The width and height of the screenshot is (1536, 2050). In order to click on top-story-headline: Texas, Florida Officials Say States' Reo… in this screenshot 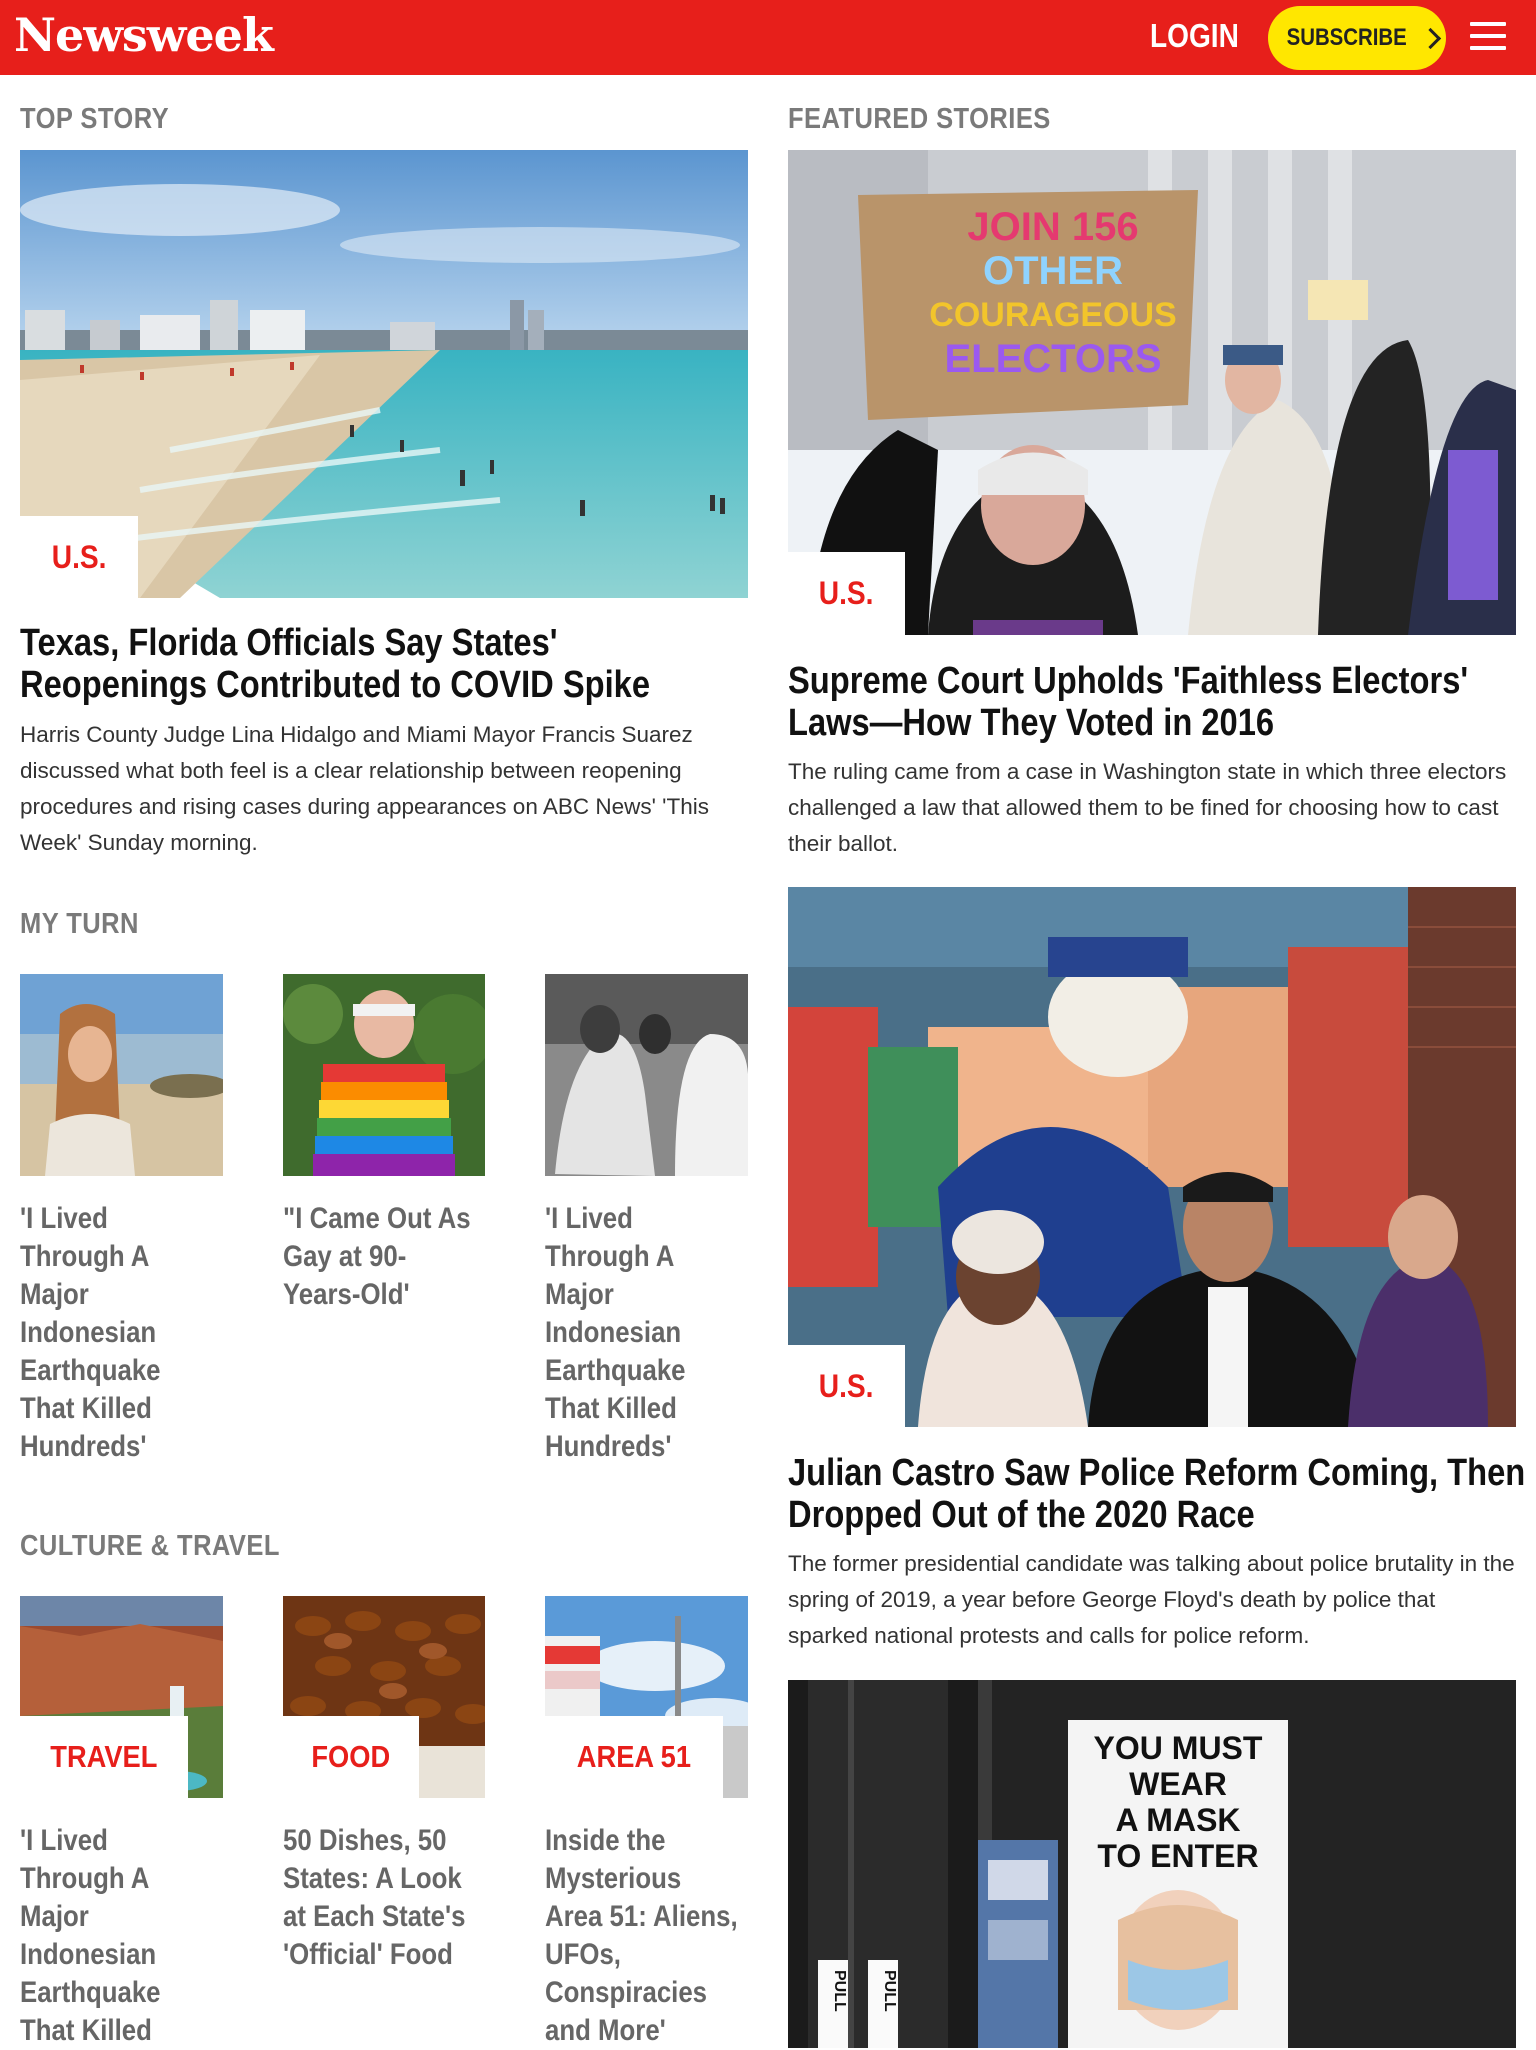, I will do `click(381, 664)`.